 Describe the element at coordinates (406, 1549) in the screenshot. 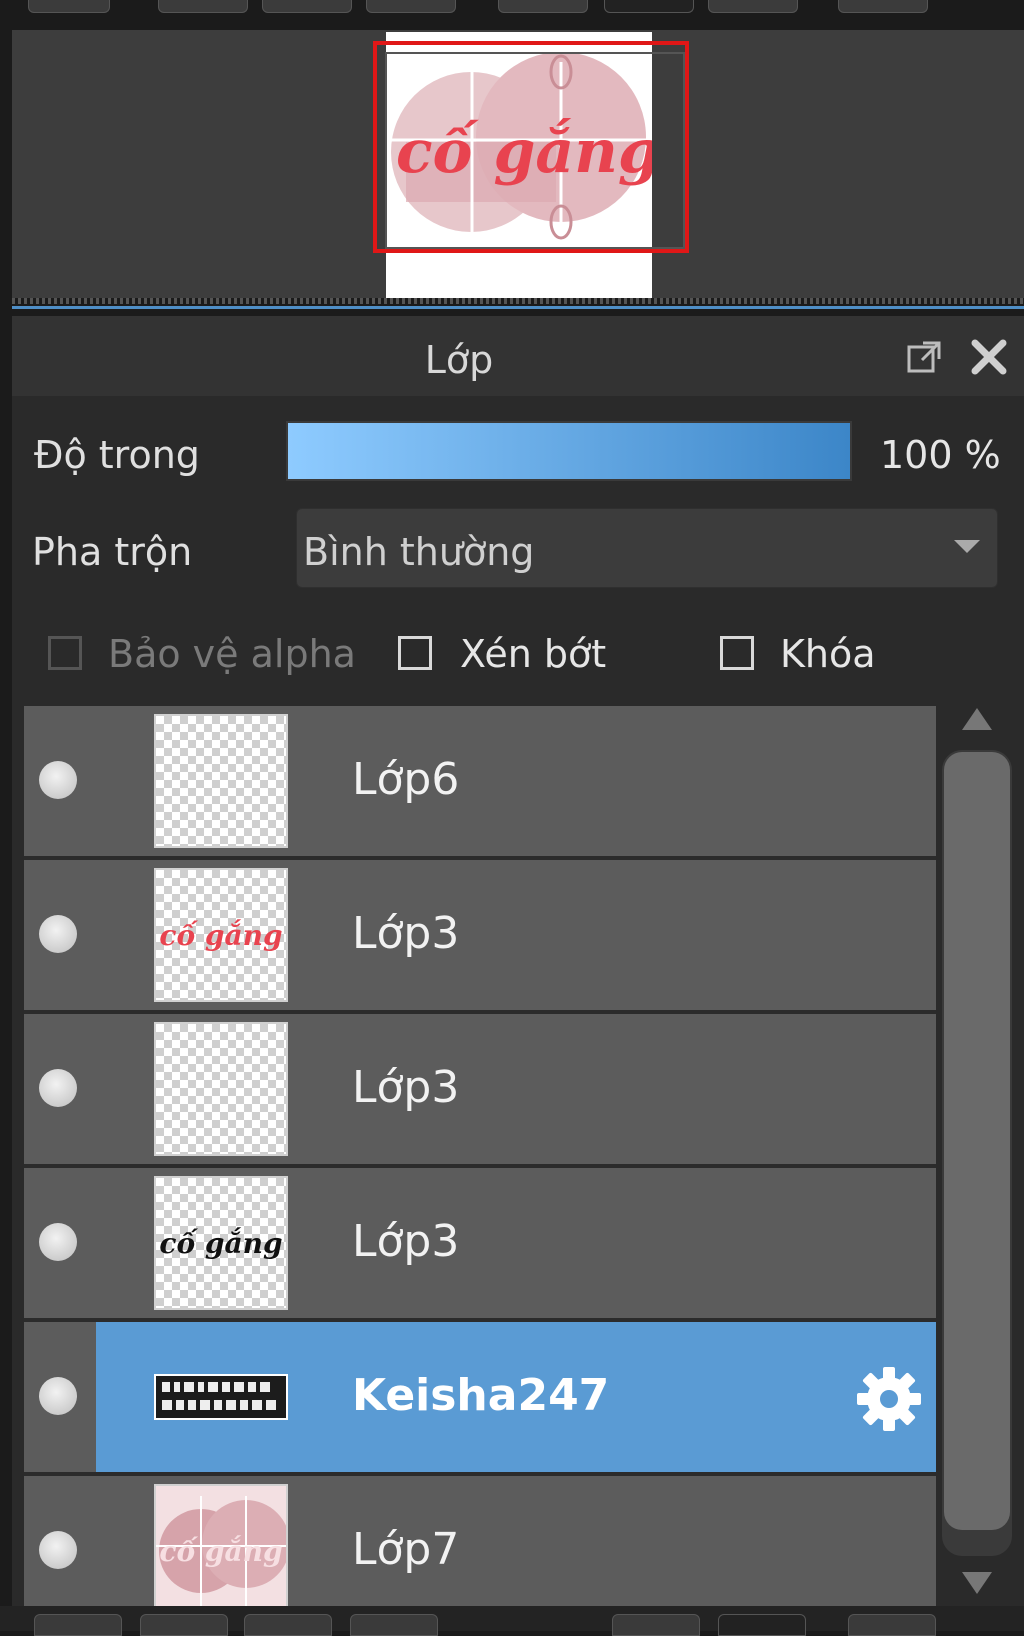

I see `layer-name: Lớp7` at that location.